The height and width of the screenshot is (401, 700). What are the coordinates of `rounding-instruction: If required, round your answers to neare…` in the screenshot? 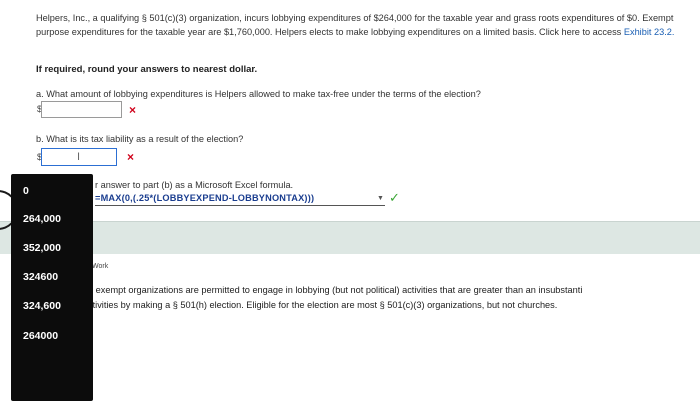 It's located at (147, 69).